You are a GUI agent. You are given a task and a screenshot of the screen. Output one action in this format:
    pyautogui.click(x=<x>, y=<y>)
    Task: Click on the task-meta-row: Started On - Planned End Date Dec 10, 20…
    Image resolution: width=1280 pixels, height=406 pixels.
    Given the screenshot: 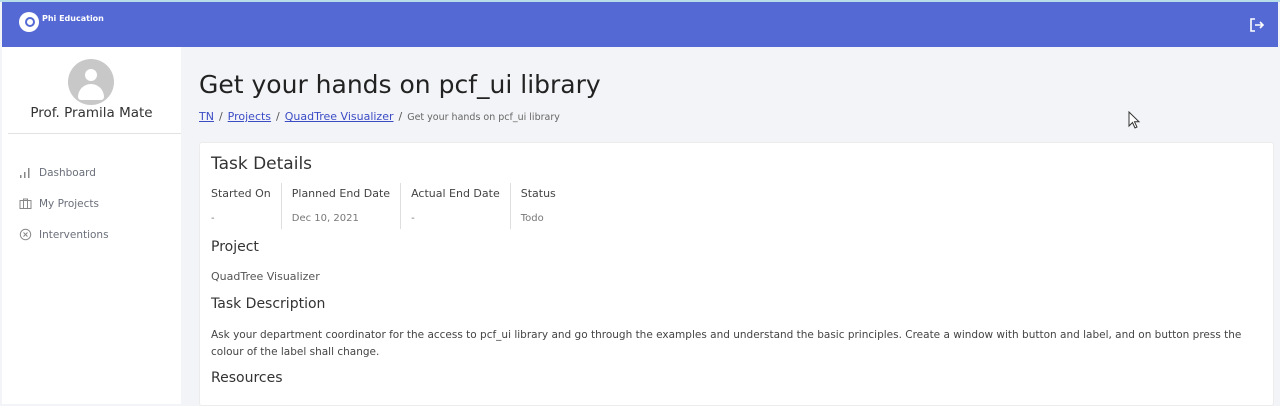 What is the action you would take?
    pyautogui.click(x=388, y=206)
    